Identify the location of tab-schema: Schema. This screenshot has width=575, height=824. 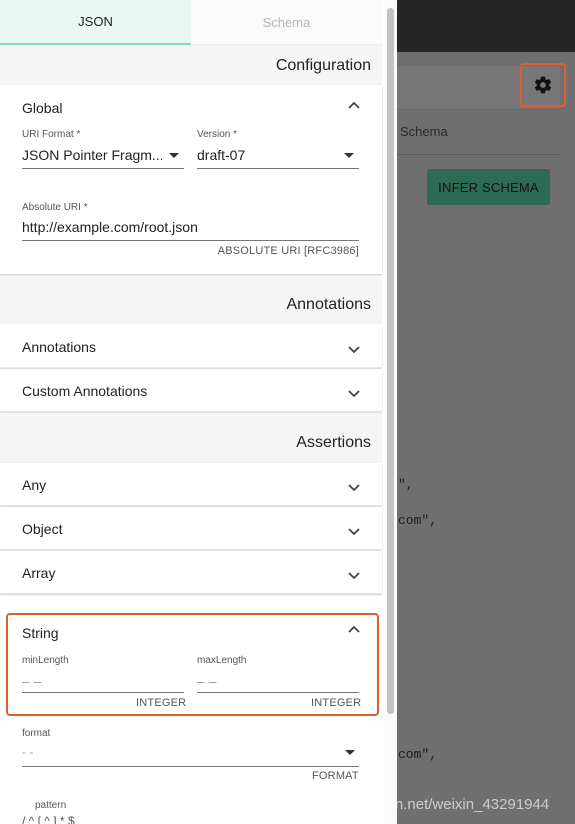
(286, 22).